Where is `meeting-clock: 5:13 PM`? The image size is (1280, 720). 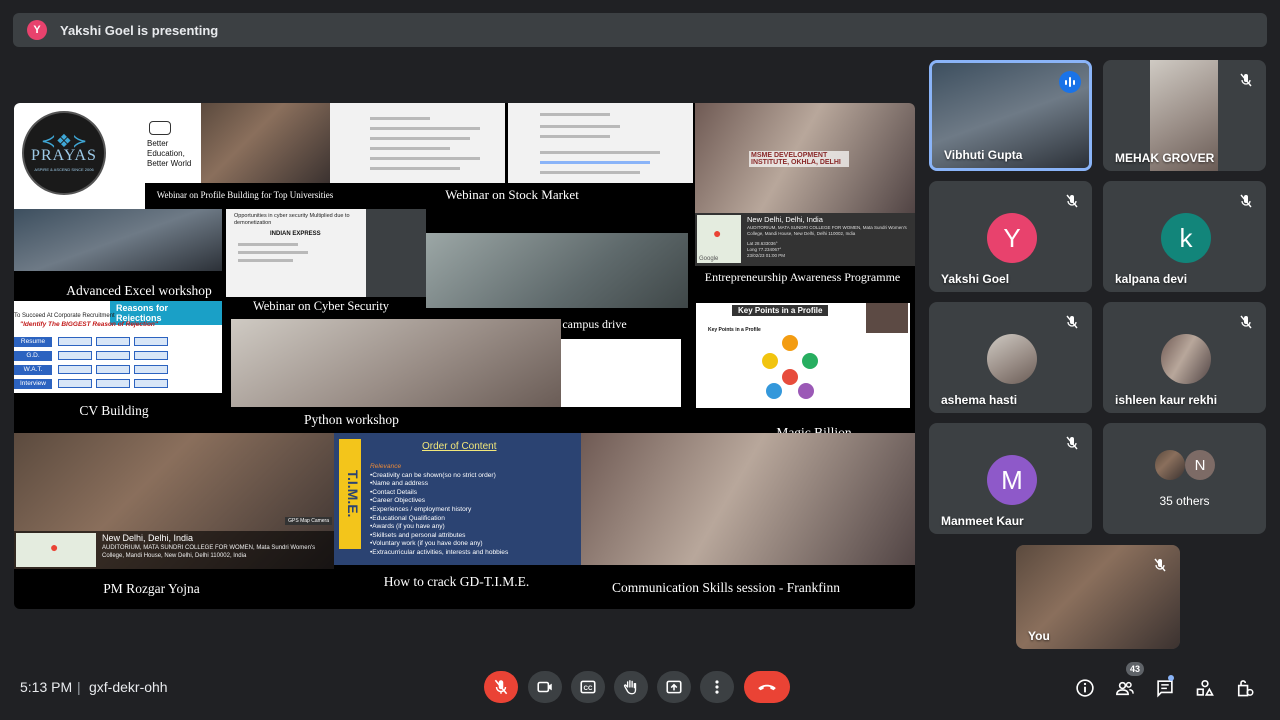
meeting-clock: 5:13 PM is located at coordinates (46, 687).